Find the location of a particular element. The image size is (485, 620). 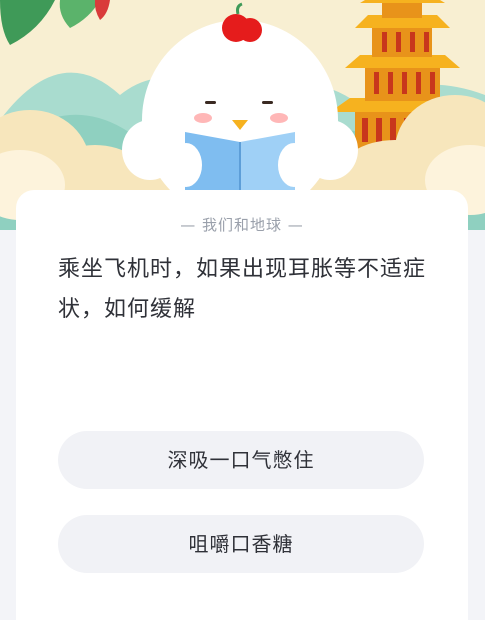

answer-option-2: 咀嚼口香糖 is located at coordinates (241, 544).